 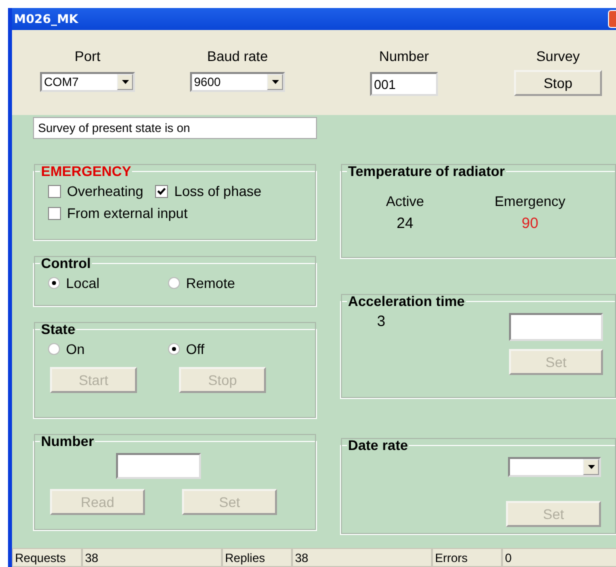 What do you see at coordinates (405, 223) in the screenshot?
I see `active-temperature: 24` at bounding box center [405, 223].